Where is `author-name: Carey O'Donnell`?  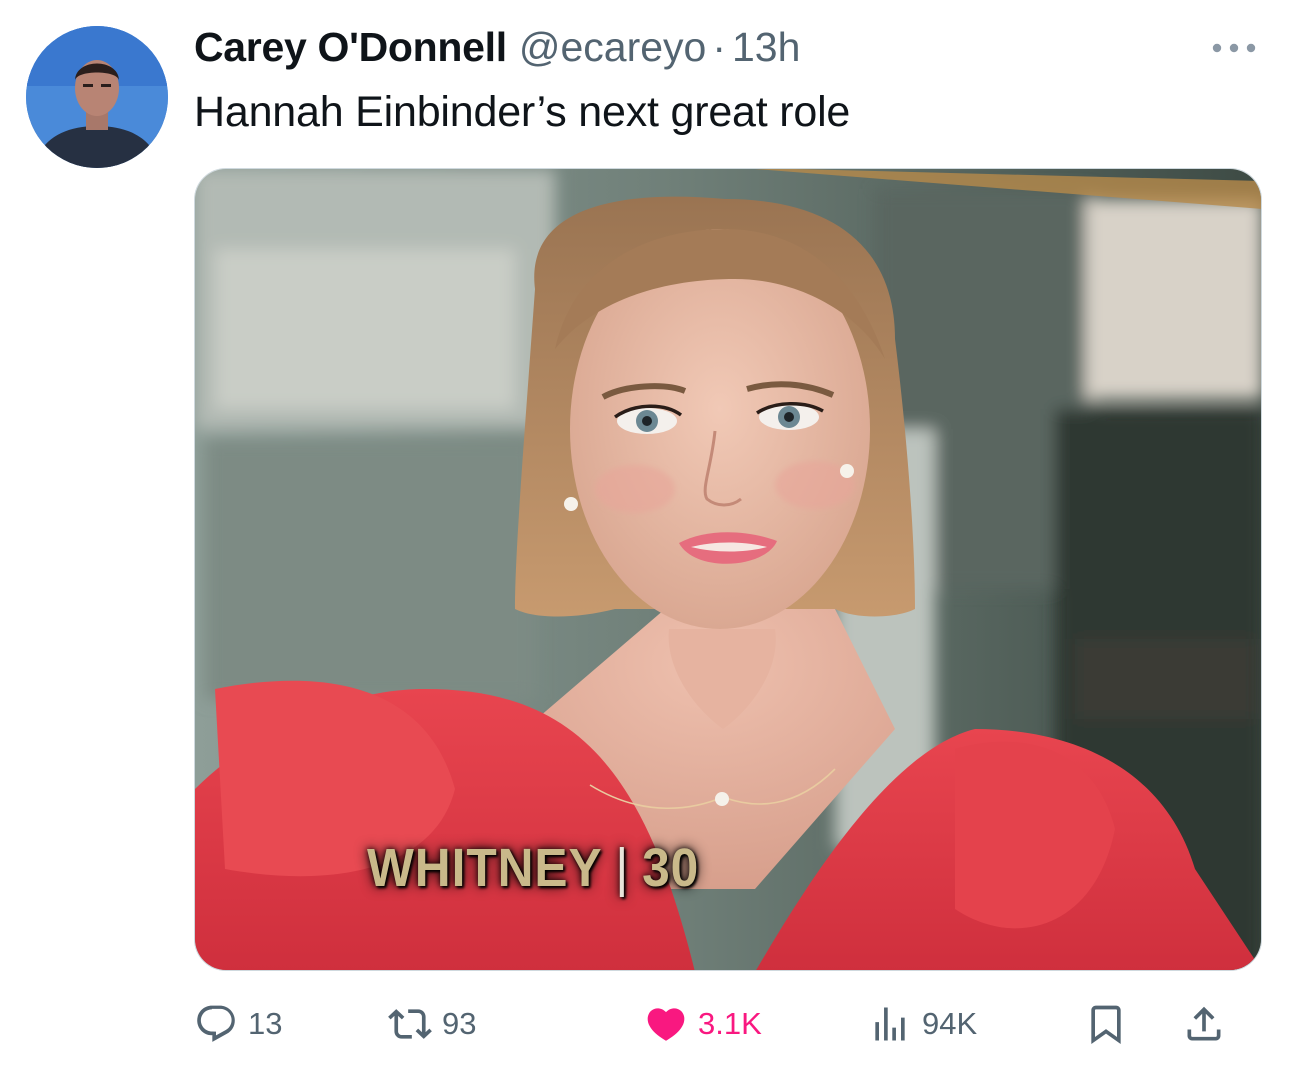
author-name: Carey O'Donnell is located at coordinates (350, 47).